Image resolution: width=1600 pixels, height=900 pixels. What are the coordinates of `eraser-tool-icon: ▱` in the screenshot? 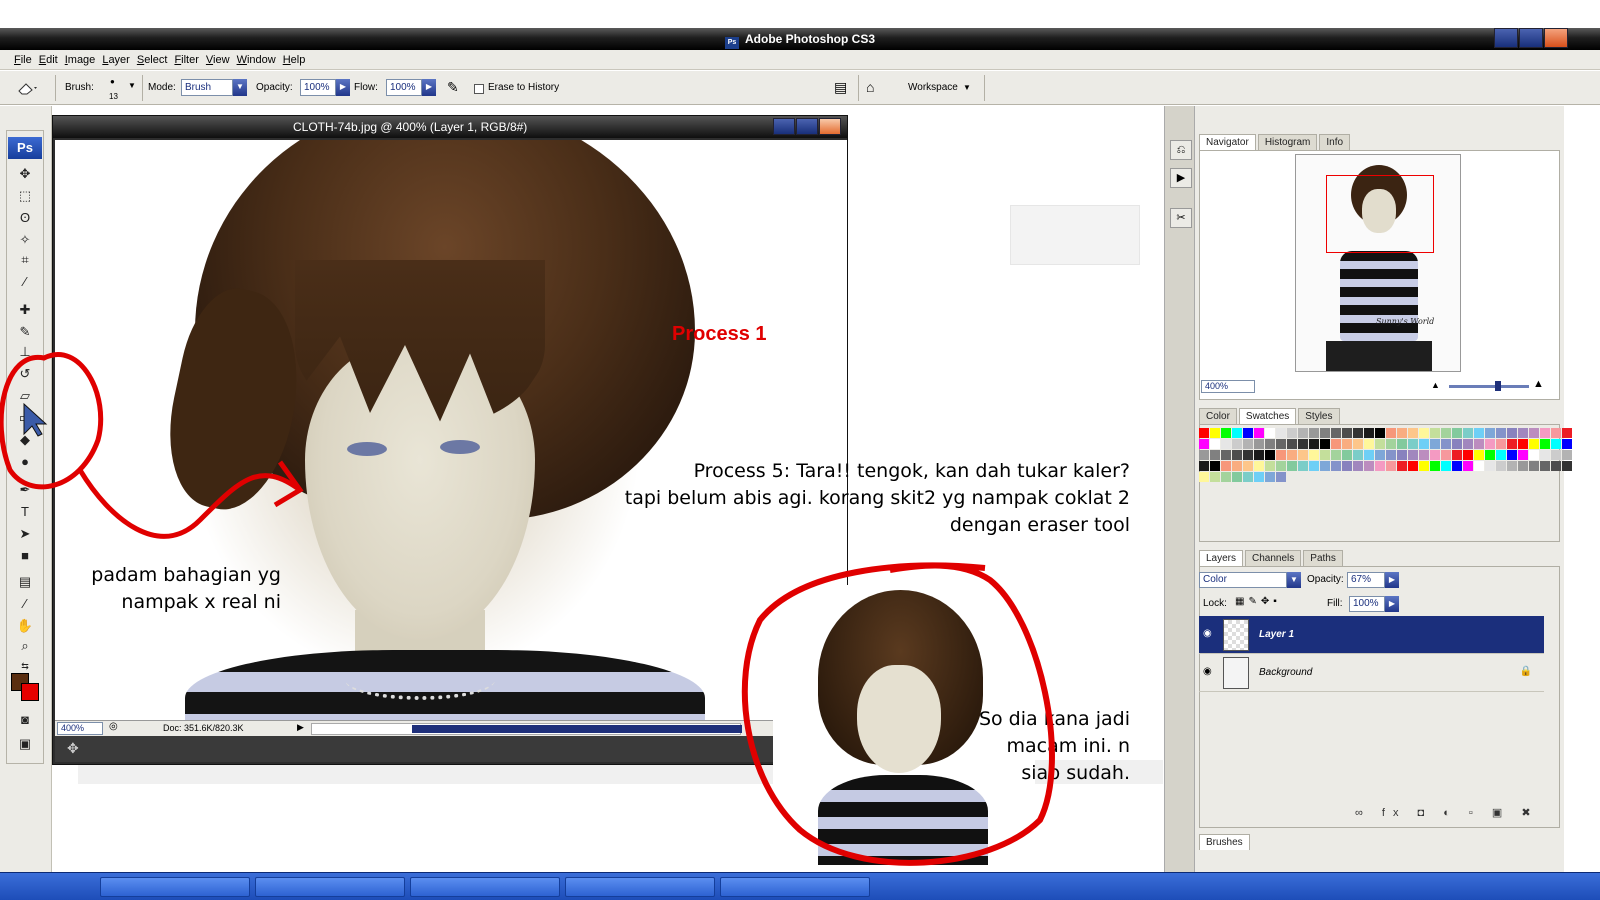 It's located at (25, 396).